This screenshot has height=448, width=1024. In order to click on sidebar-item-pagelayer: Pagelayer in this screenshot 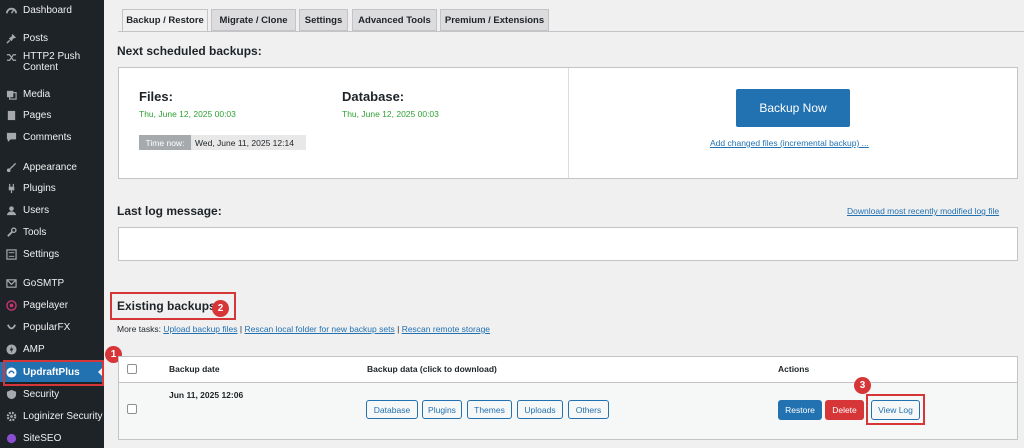, I will do `click(52, 305)`.